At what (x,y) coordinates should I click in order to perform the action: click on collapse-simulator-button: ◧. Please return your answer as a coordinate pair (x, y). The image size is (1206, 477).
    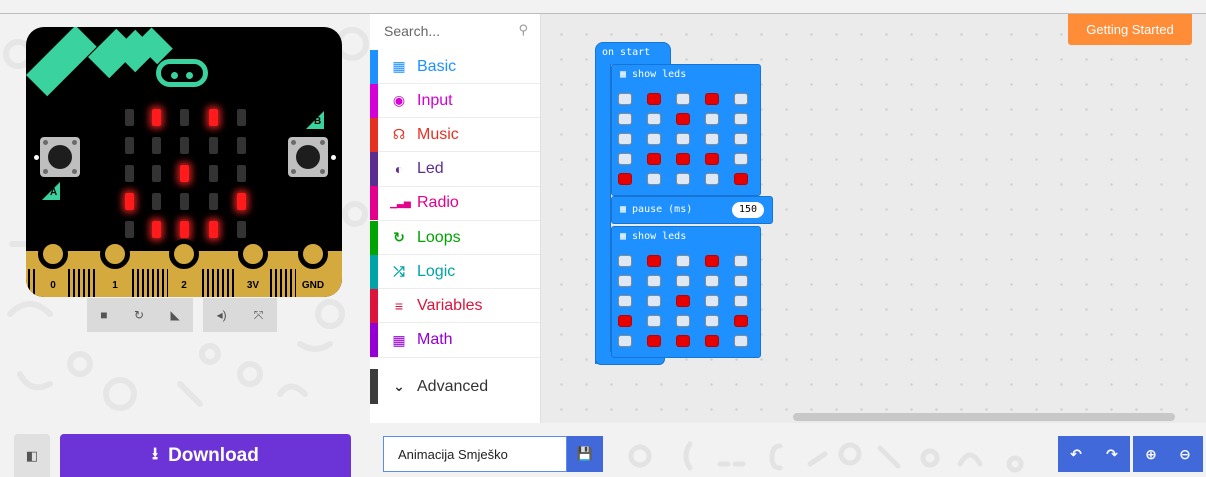
    Looking at the image, I should click on (32, 455).